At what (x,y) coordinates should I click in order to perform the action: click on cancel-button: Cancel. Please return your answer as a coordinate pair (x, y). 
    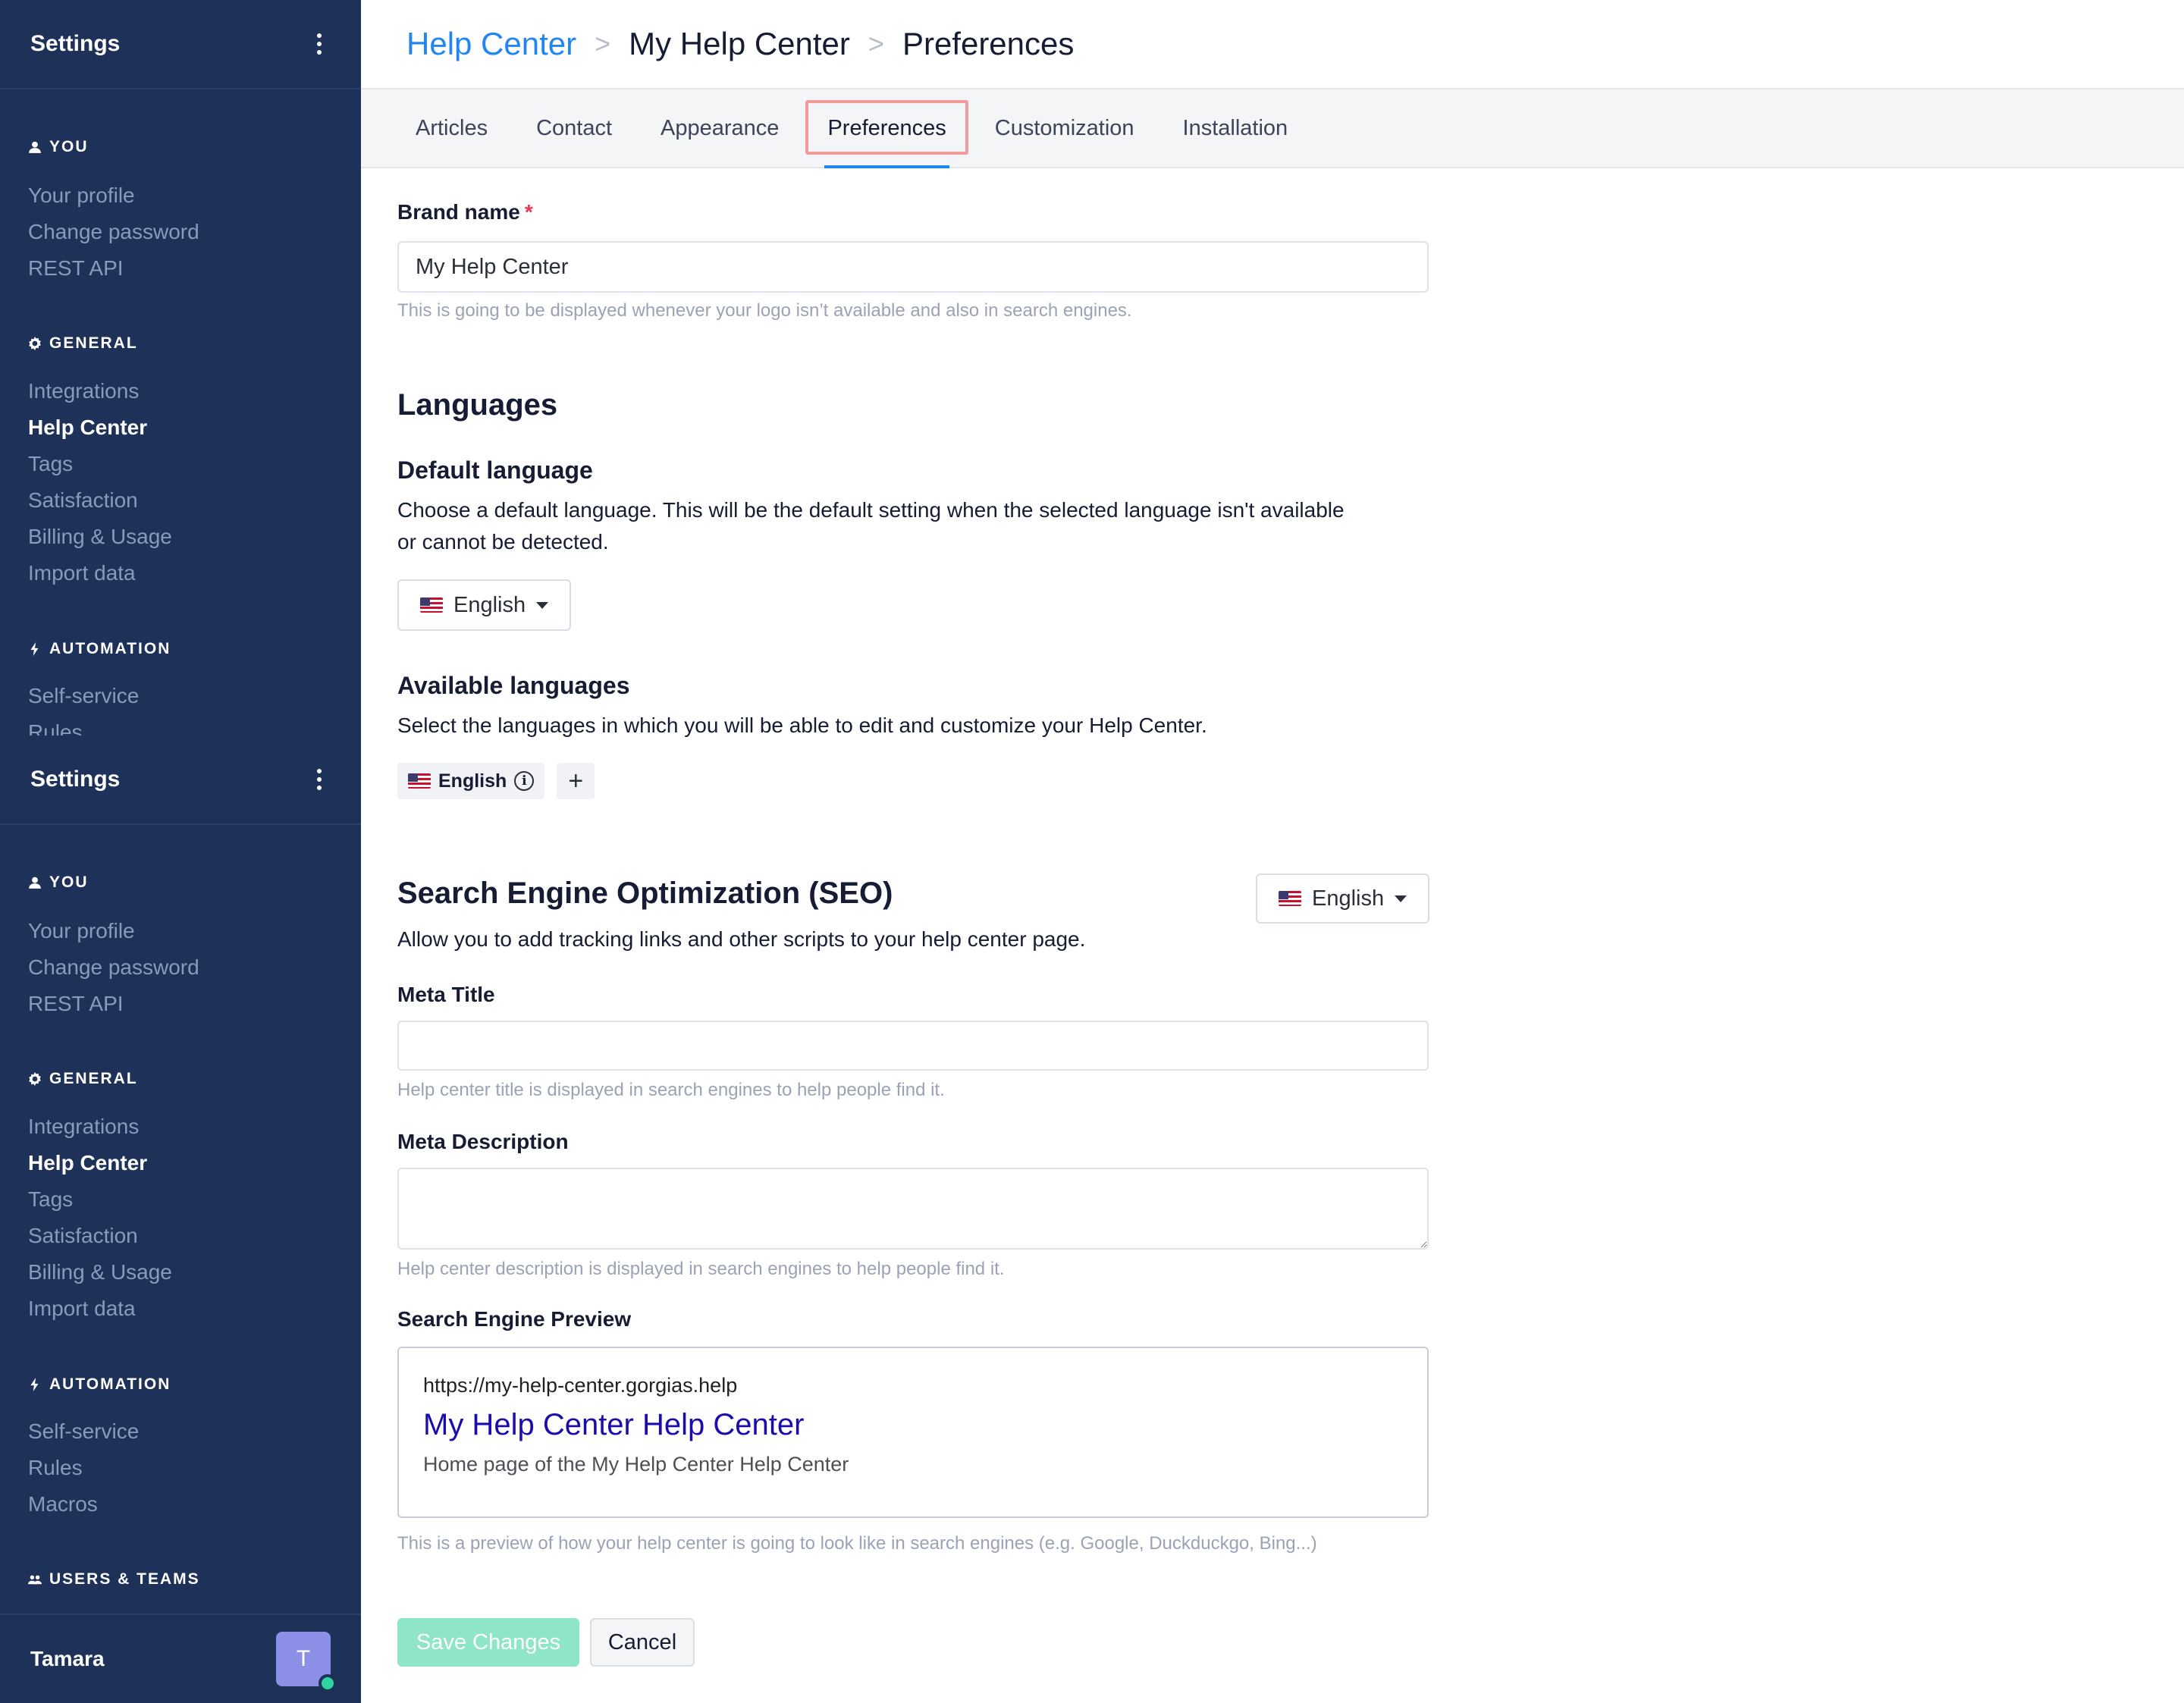
    Looking at the image, I should click on (642, 1642).